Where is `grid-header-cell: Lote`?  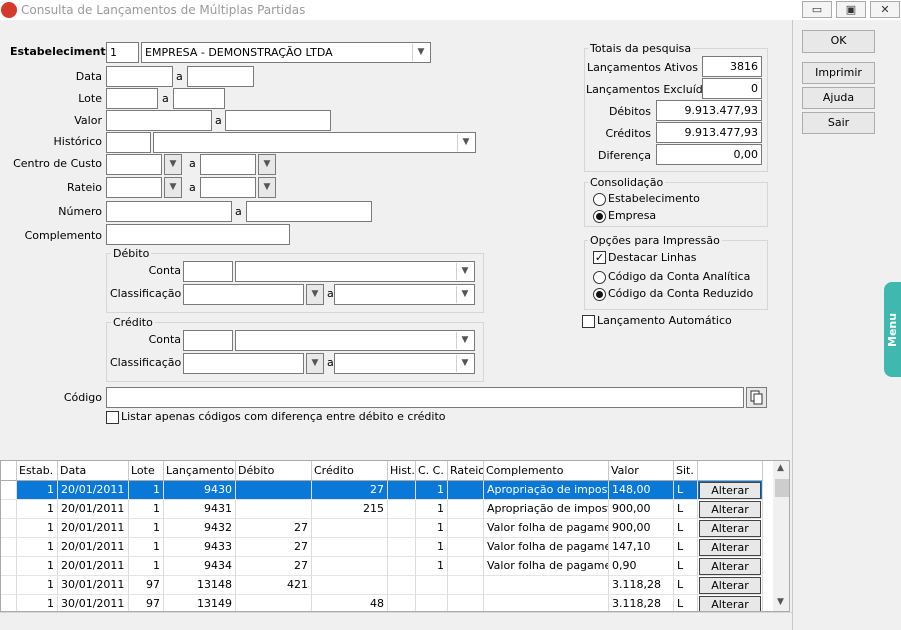
grid-header-cell: Lote is located at coordinates (146, 471).